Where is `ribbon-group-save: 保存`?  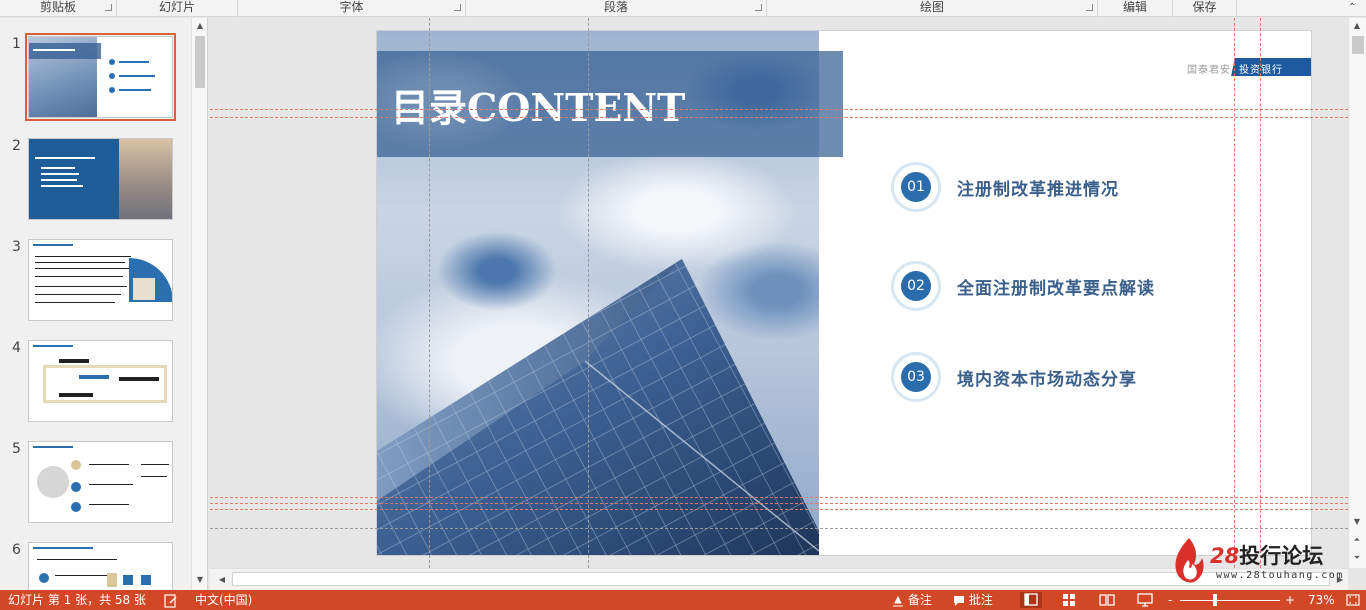
ribbon-group-save: 保存 is located at coordinates (1205, 8).